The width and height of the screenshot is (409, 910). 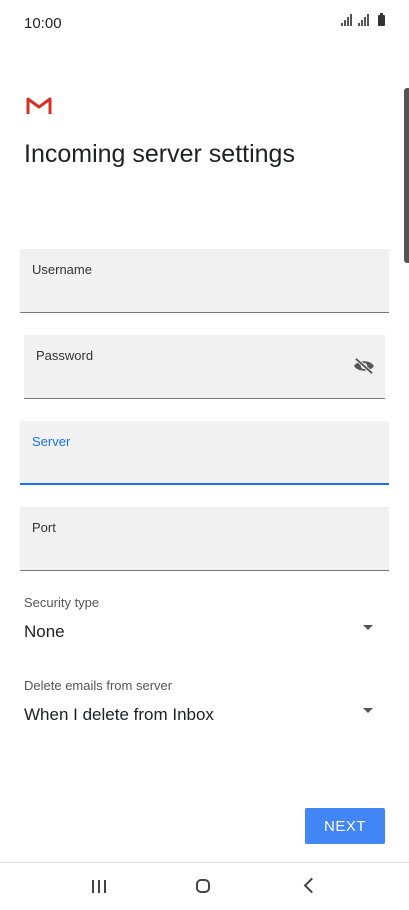 What do you see at coordinates (159, 154) in the screenshot?
I see `page-title: Incoming server settings` at bounding box center [159, 154].